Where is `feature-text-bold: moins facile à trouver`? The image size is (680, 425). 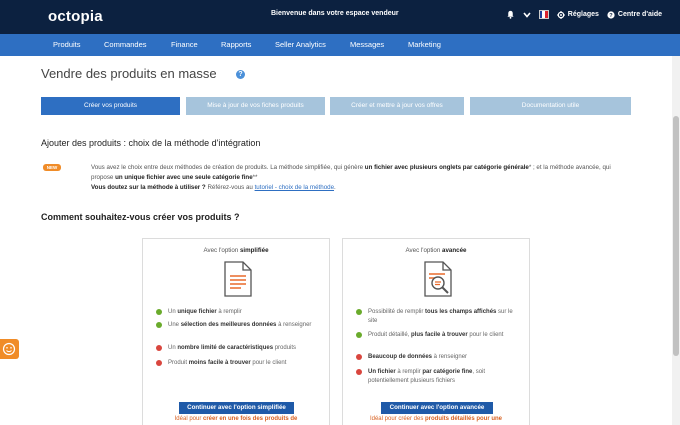
feature-text-bold: moins facile à trouver is located at coordinates (219, 363).